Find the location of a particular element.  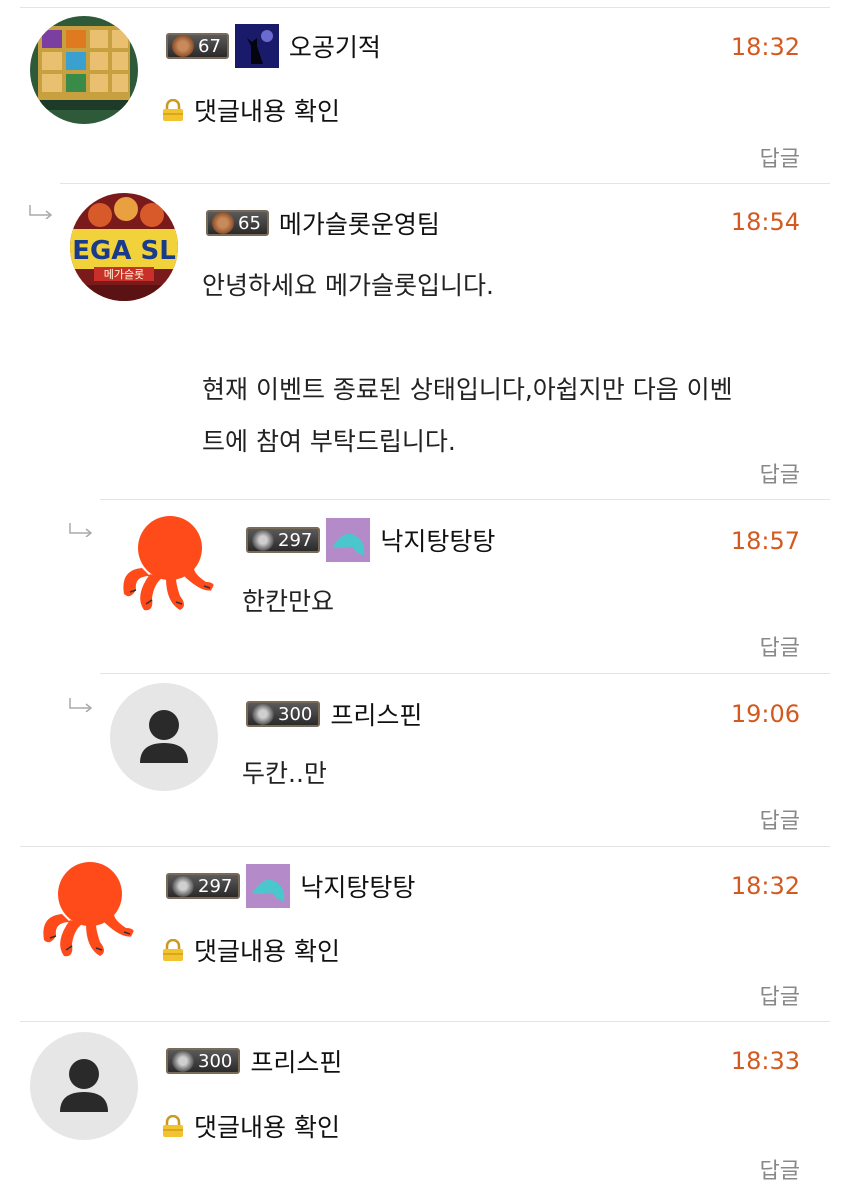

comment-time: 18:57 is located at coordinates (765, 541).